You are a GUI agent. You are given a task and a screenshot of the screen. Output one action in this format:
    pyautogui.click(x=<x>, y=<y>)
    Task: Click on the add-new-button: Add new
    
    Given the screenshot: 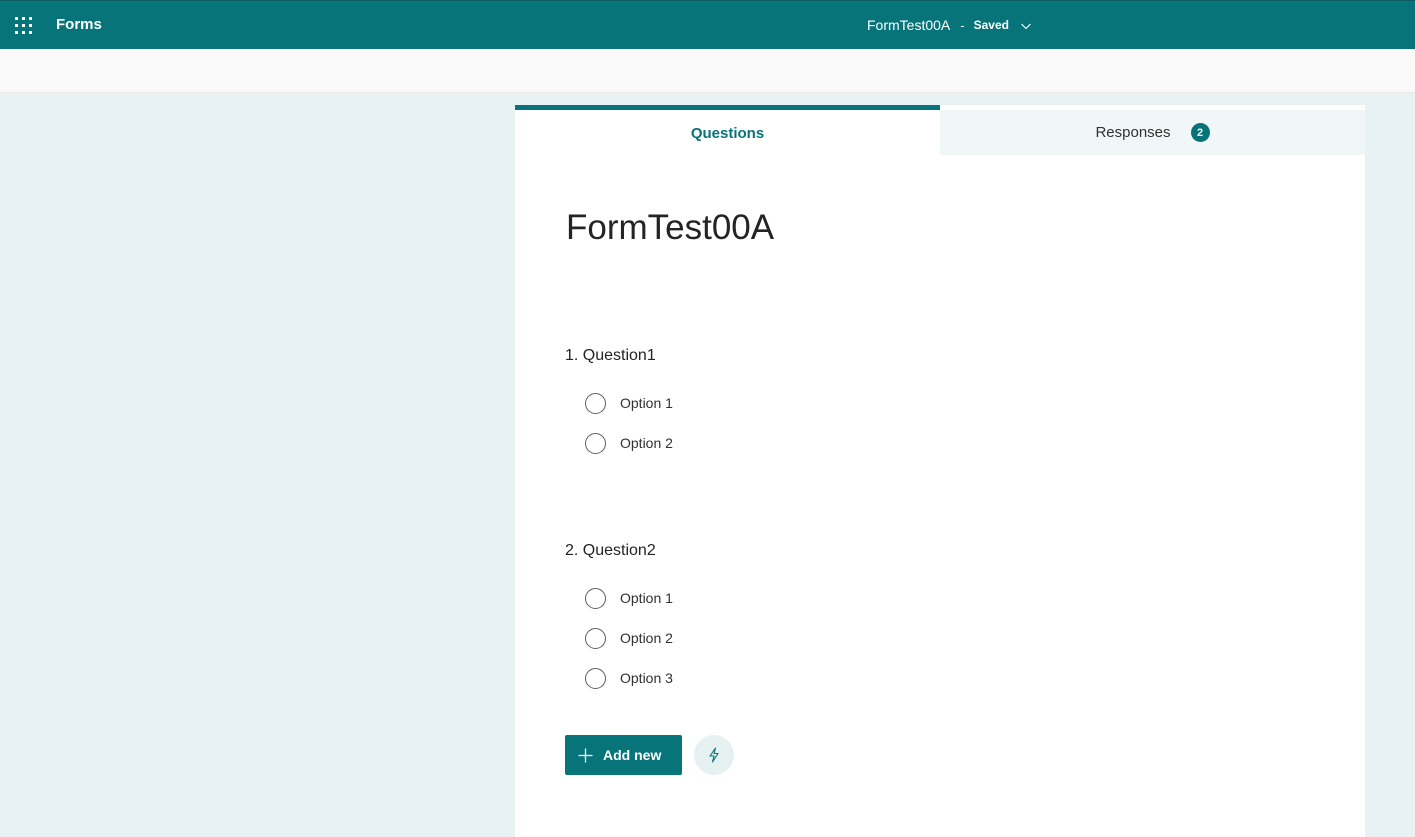 What is the action you would take?
    pyautogui.click(x=623, y=755)
    